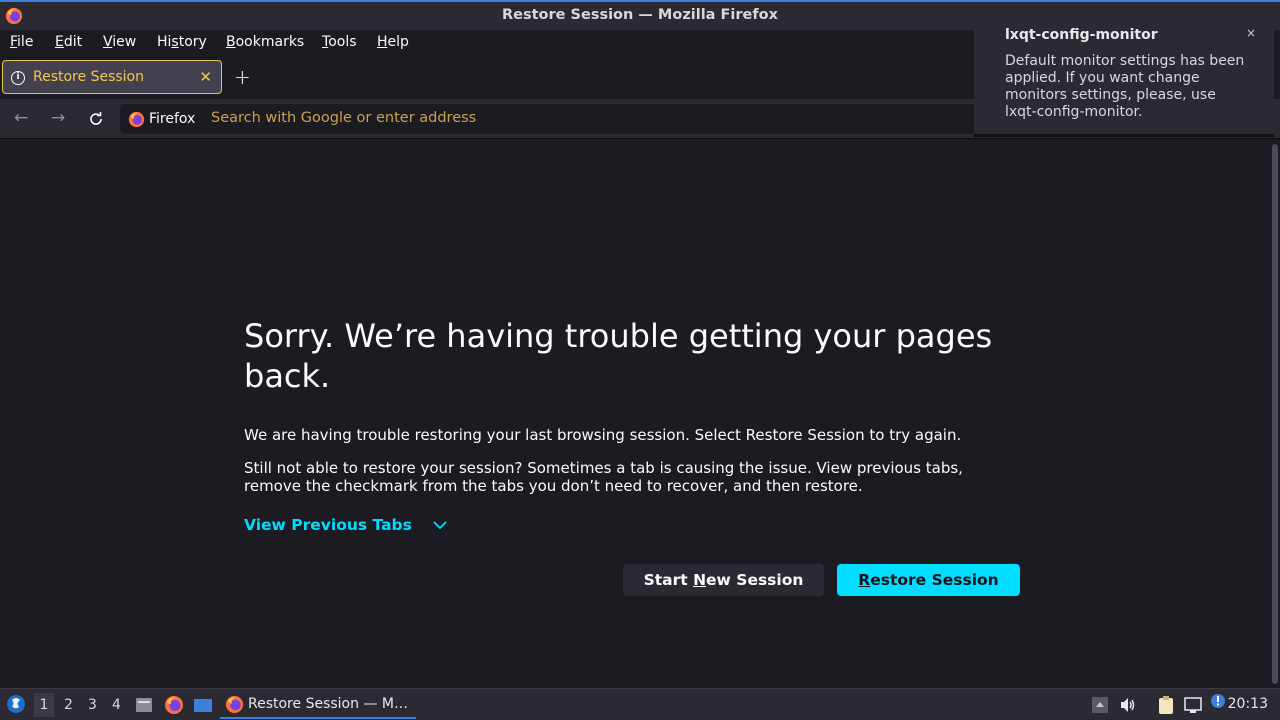 The width and height of the screenshot is (1280, 720). What do you see at coordinates (1100, 705) in the screenshot?
I see `tray-arrow-up-icon` at bounding box center [1100, 705].